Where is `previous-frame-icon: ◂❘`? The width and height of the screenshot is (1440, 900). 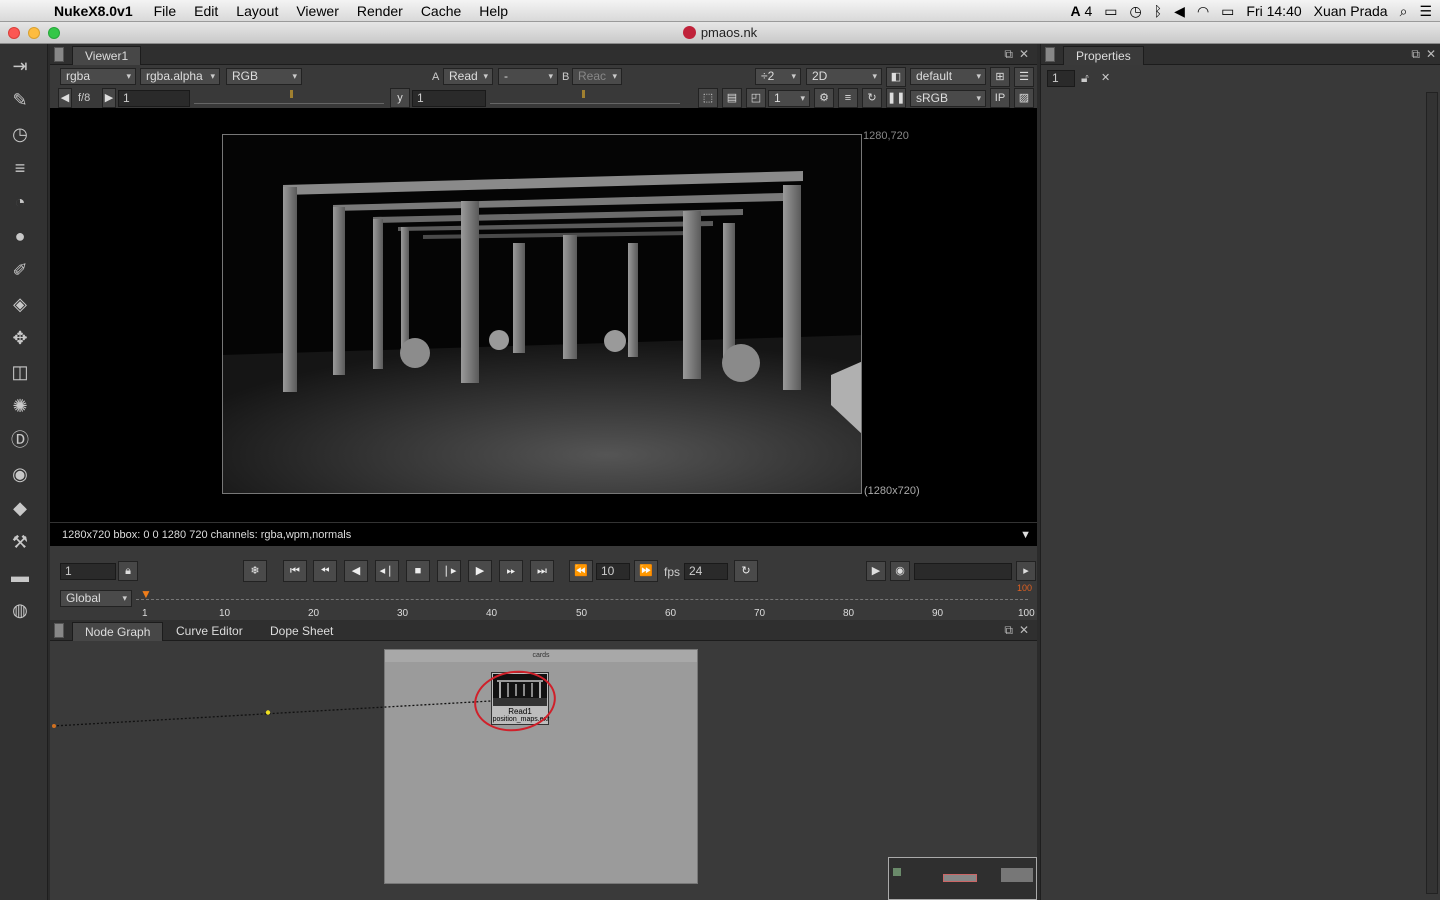
previous-frame-icon: ◂❘ is located at coordinates (387, 571).